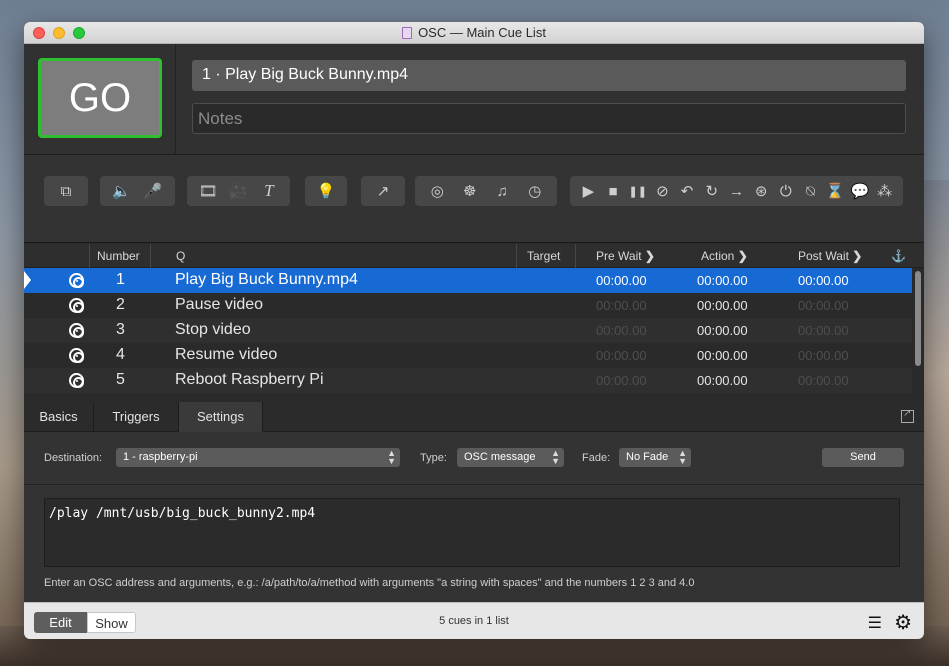 This screenshot has height=666, width=949. What do you see at coordinates (213, 329) in the screenshot?
I see `cue-q: Stop video` at bounding box center [213, 329].